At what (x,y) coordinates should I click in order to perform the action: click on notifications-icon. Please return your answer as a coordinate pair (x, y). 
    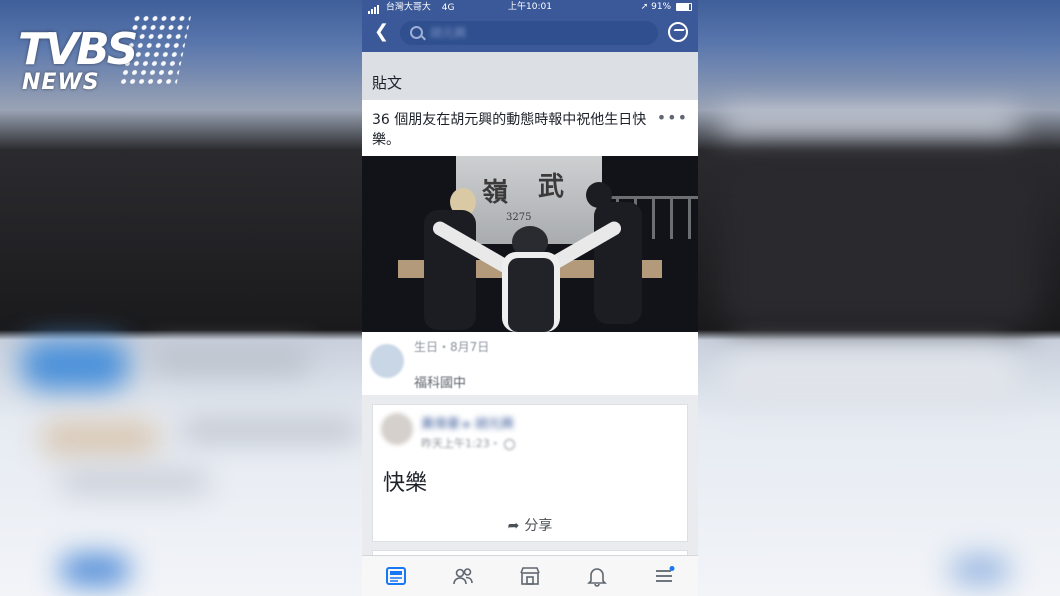
    Looking at the image, I should click on (597, 577).